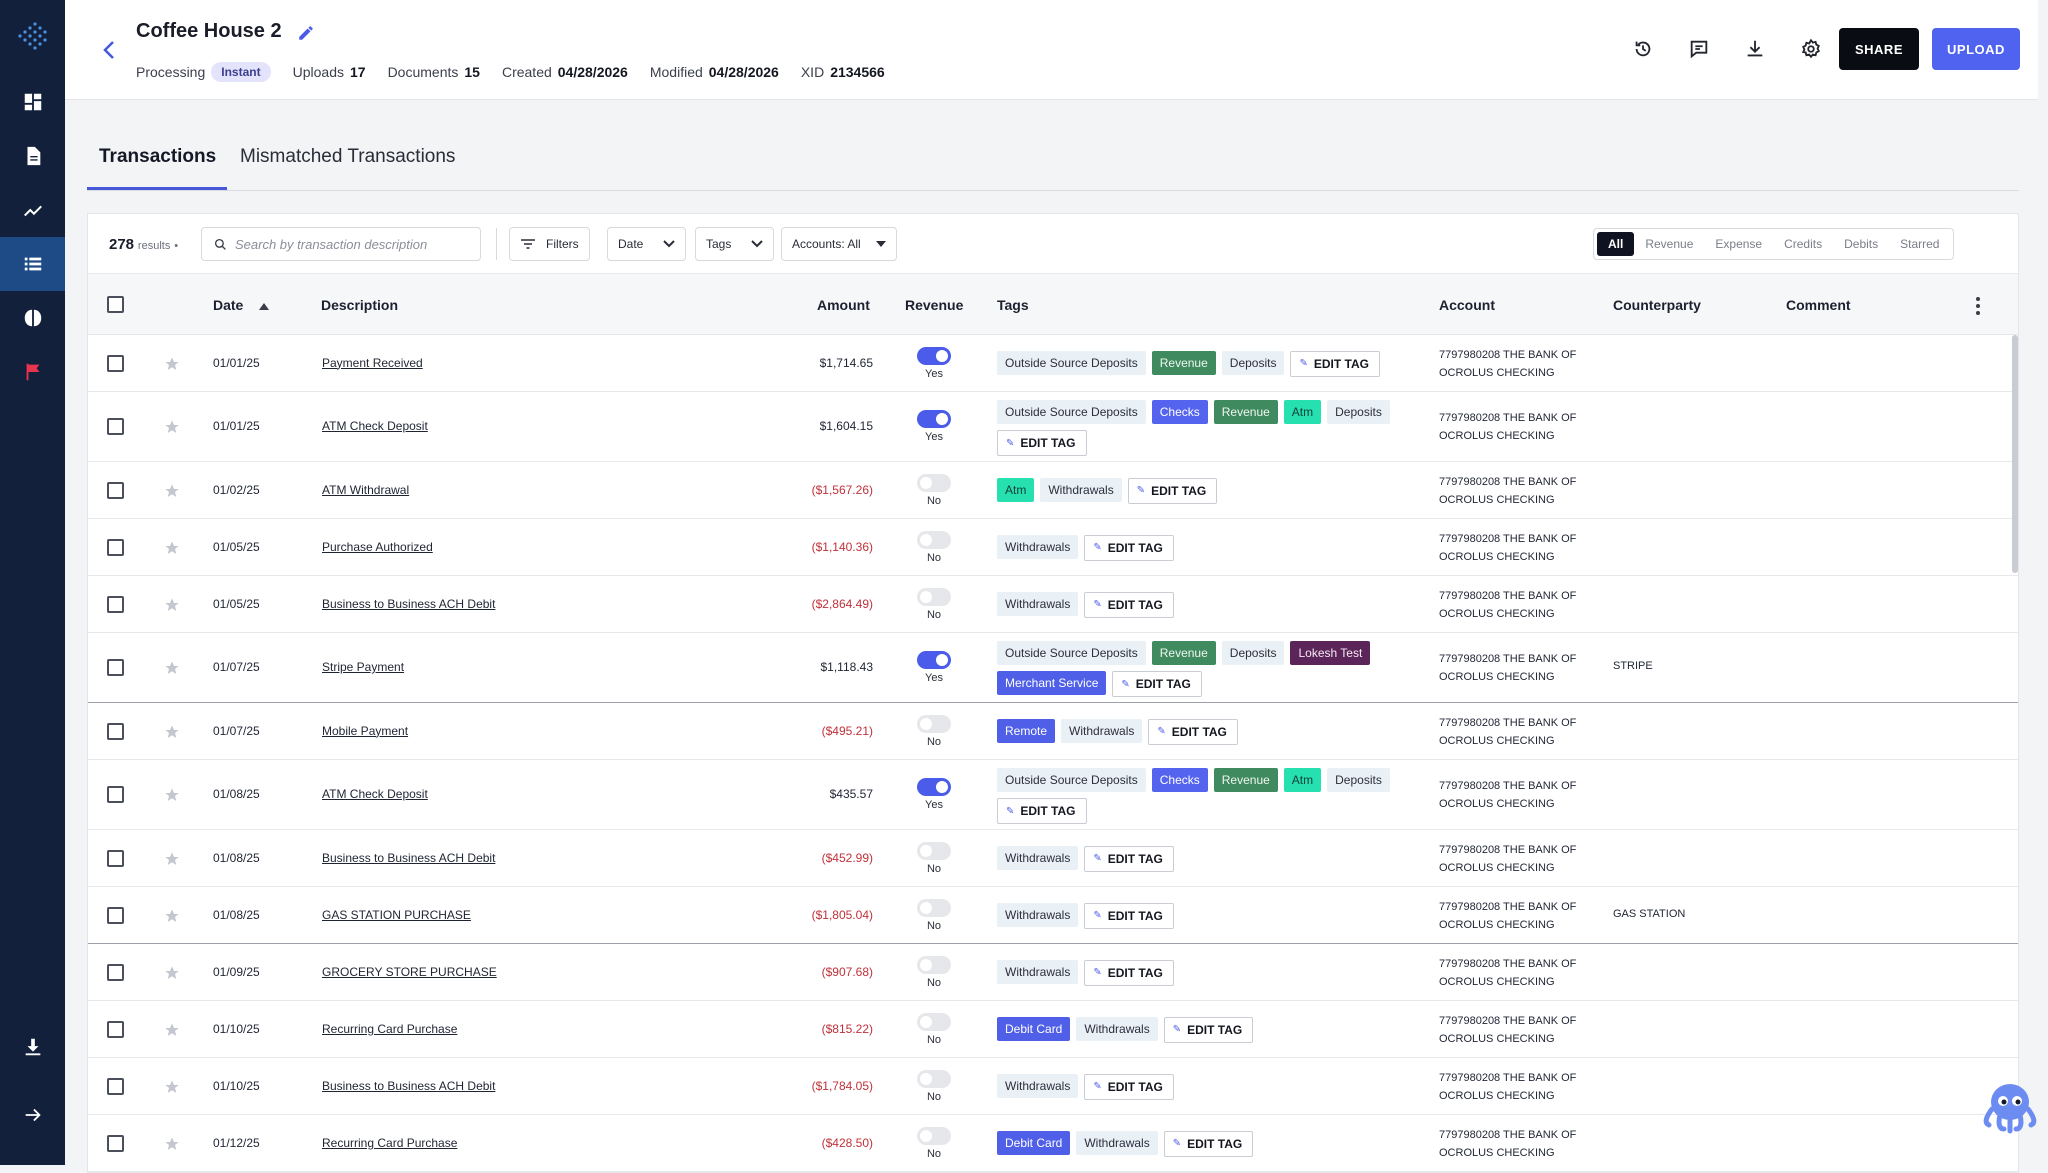 This screenshot has height=1173, width=2048. What do you see at coordinates (1657, 305) in the screenshot?
I see `column-header-counterparty: Counterparty` at bounding box center [1657, 305].